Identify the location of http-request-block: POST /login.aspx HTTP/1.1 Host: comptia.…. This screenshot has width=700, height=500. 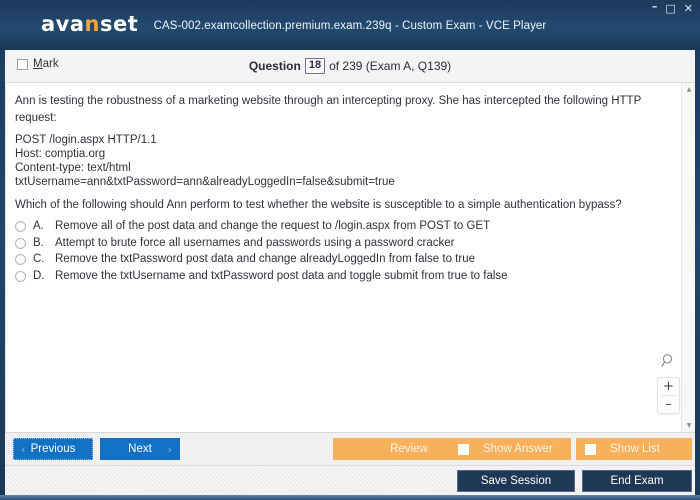
(205, 161).